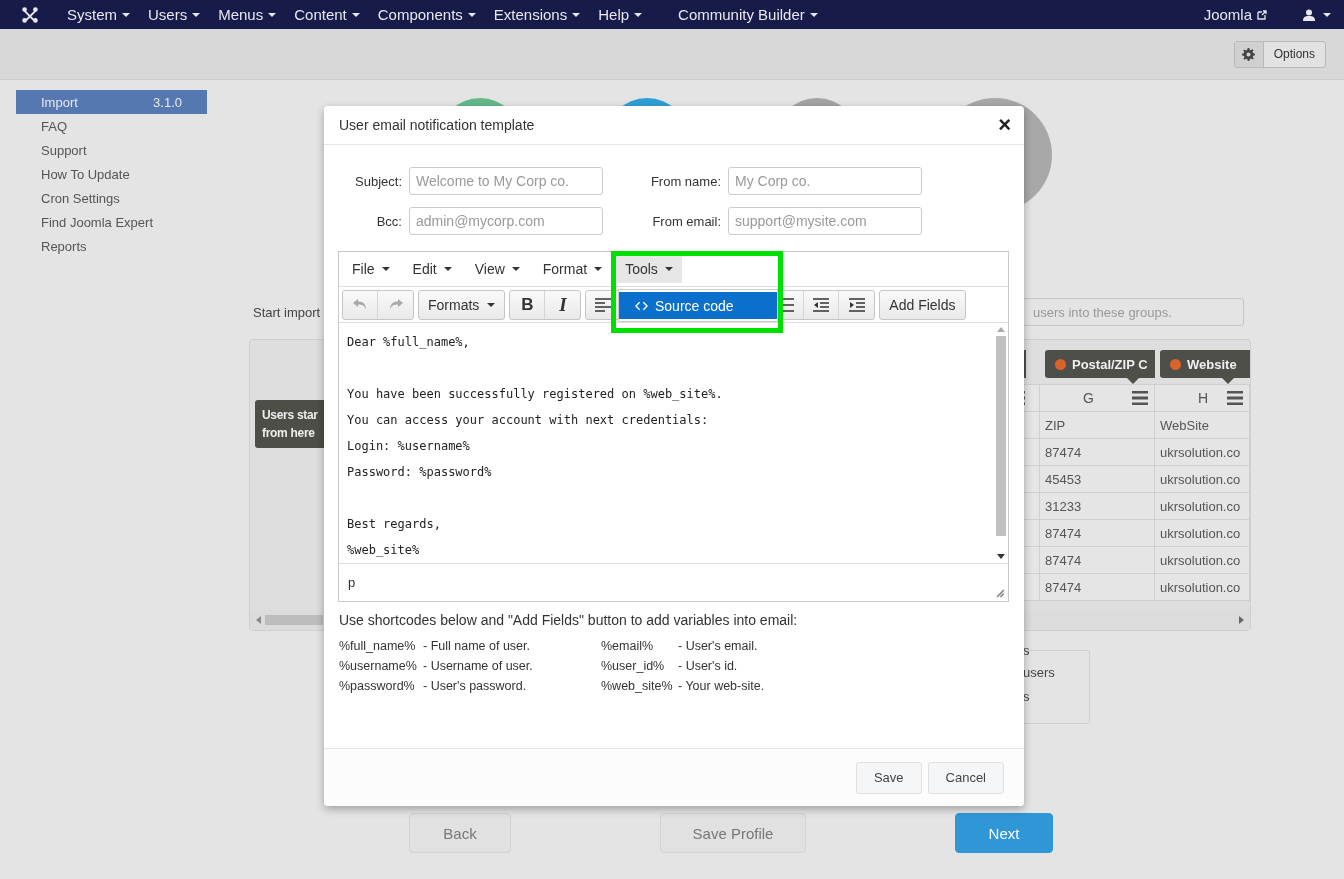 This screenshot has height=879, width=1344. I want to click on italic-button: I, so click(563, 304).